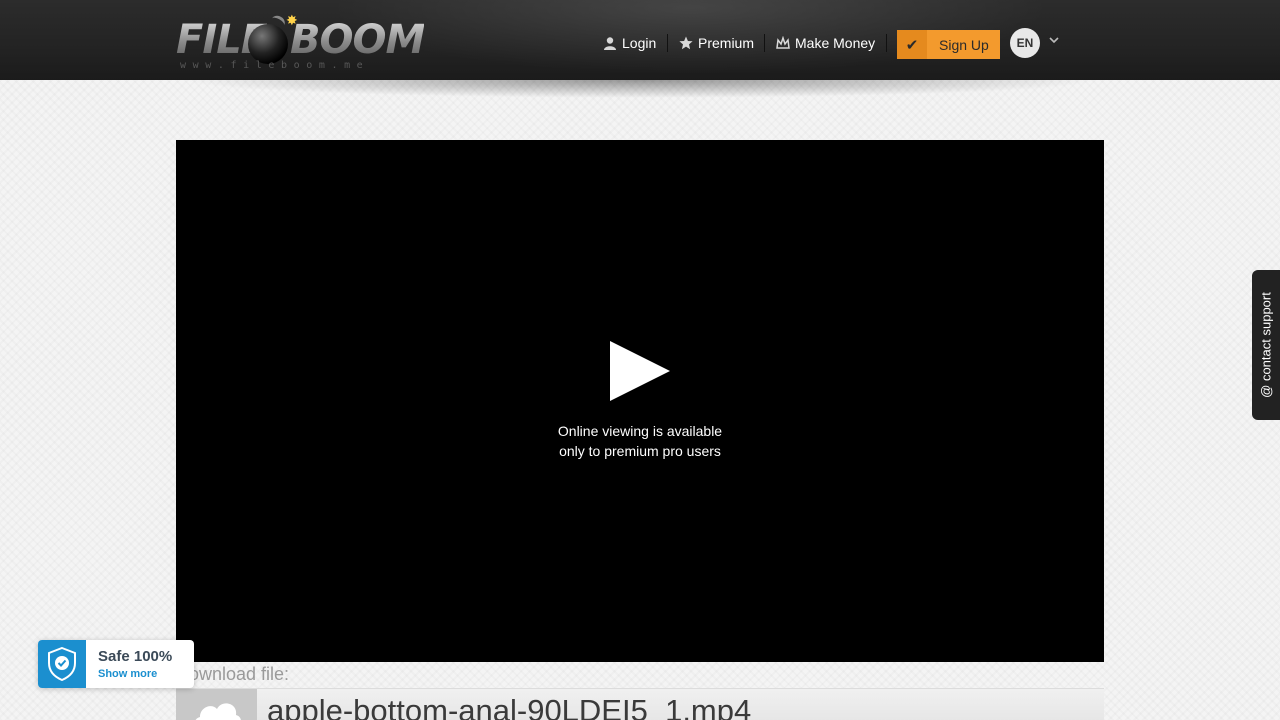 The image size is (1280, 720). Describe the element at coordinates (640, 371) in the screenshot. I see `play-icon` at that location.